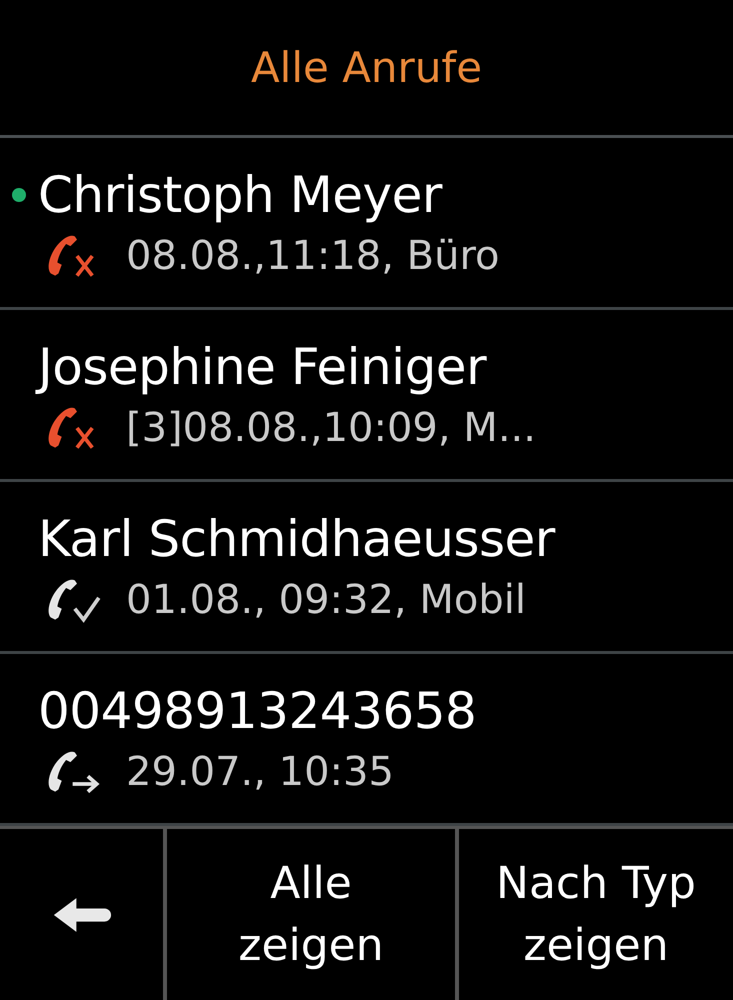  What do you see at coordinates (296, 539) in the screenshot?
I see `caller-name: Karl Schmidhaeusser` at bounding box center [296, 539].